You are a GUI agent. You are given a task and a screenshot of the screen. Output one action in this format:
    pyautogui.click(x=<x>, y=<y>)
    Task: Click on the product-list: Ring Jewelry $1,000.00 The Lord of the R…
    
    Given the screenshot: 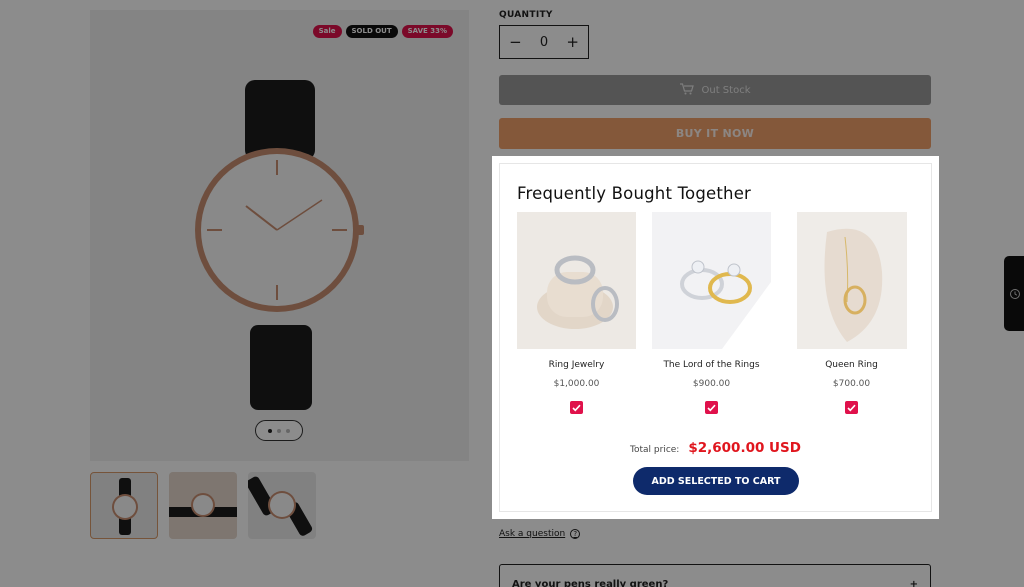 What is the action you would take?
    pyautogui.click(x=722, y=313)
    